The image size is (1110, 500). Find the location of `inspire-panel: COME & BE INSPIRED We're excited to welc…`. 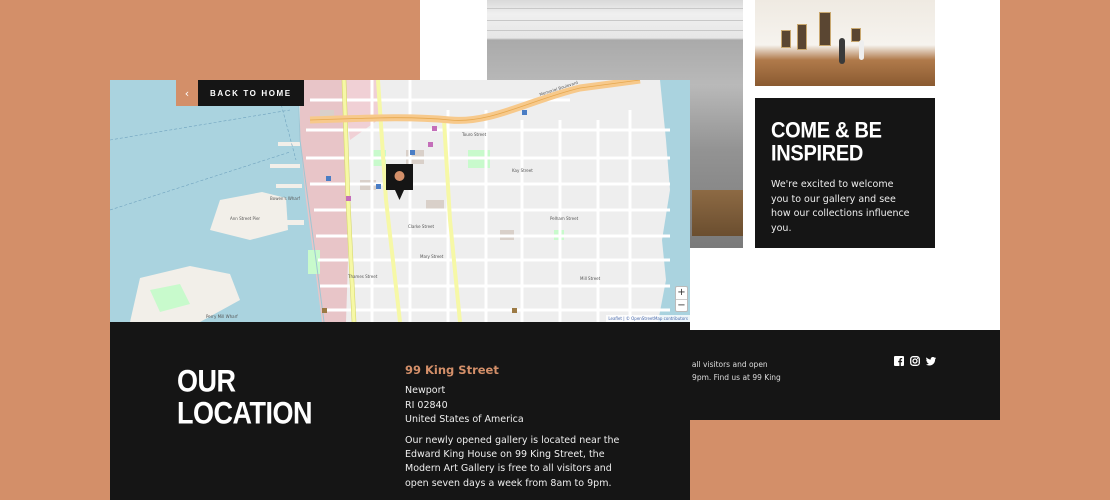

inspire-panel: COME & BE INSPIRED We're excited to welc… is located at coordinates (845, 173).